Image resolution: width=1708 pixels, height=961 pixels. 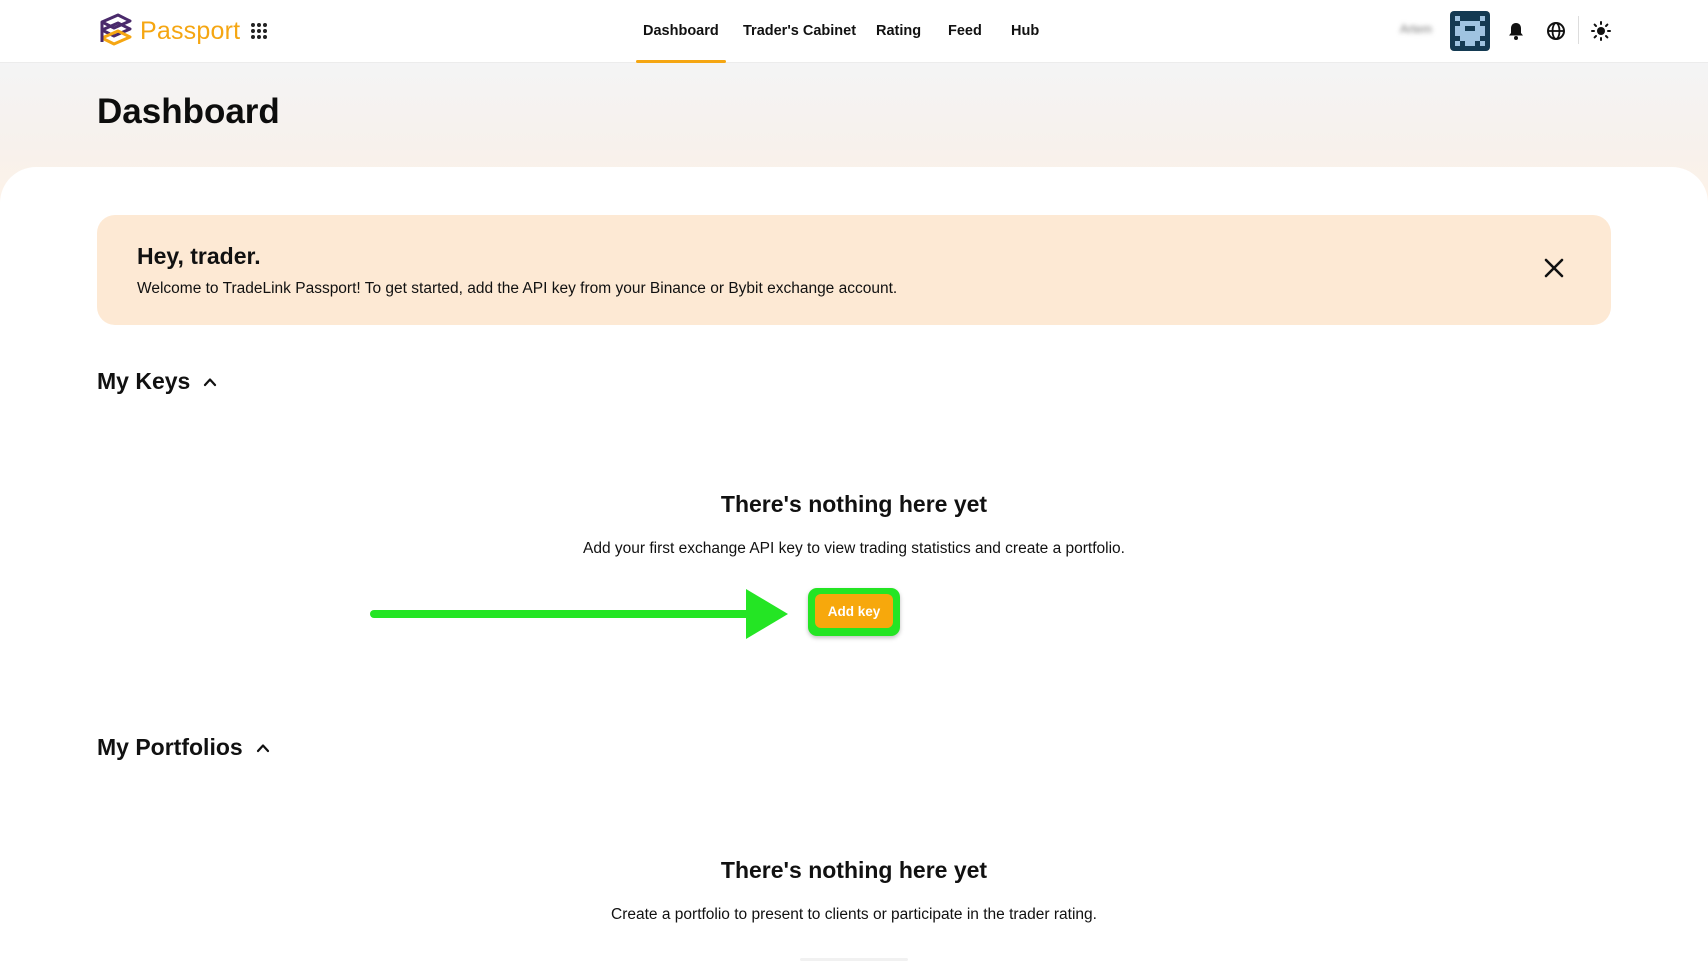 I want to click on my-portfolios-title: My Portfolios, so click(x=170, y=747).